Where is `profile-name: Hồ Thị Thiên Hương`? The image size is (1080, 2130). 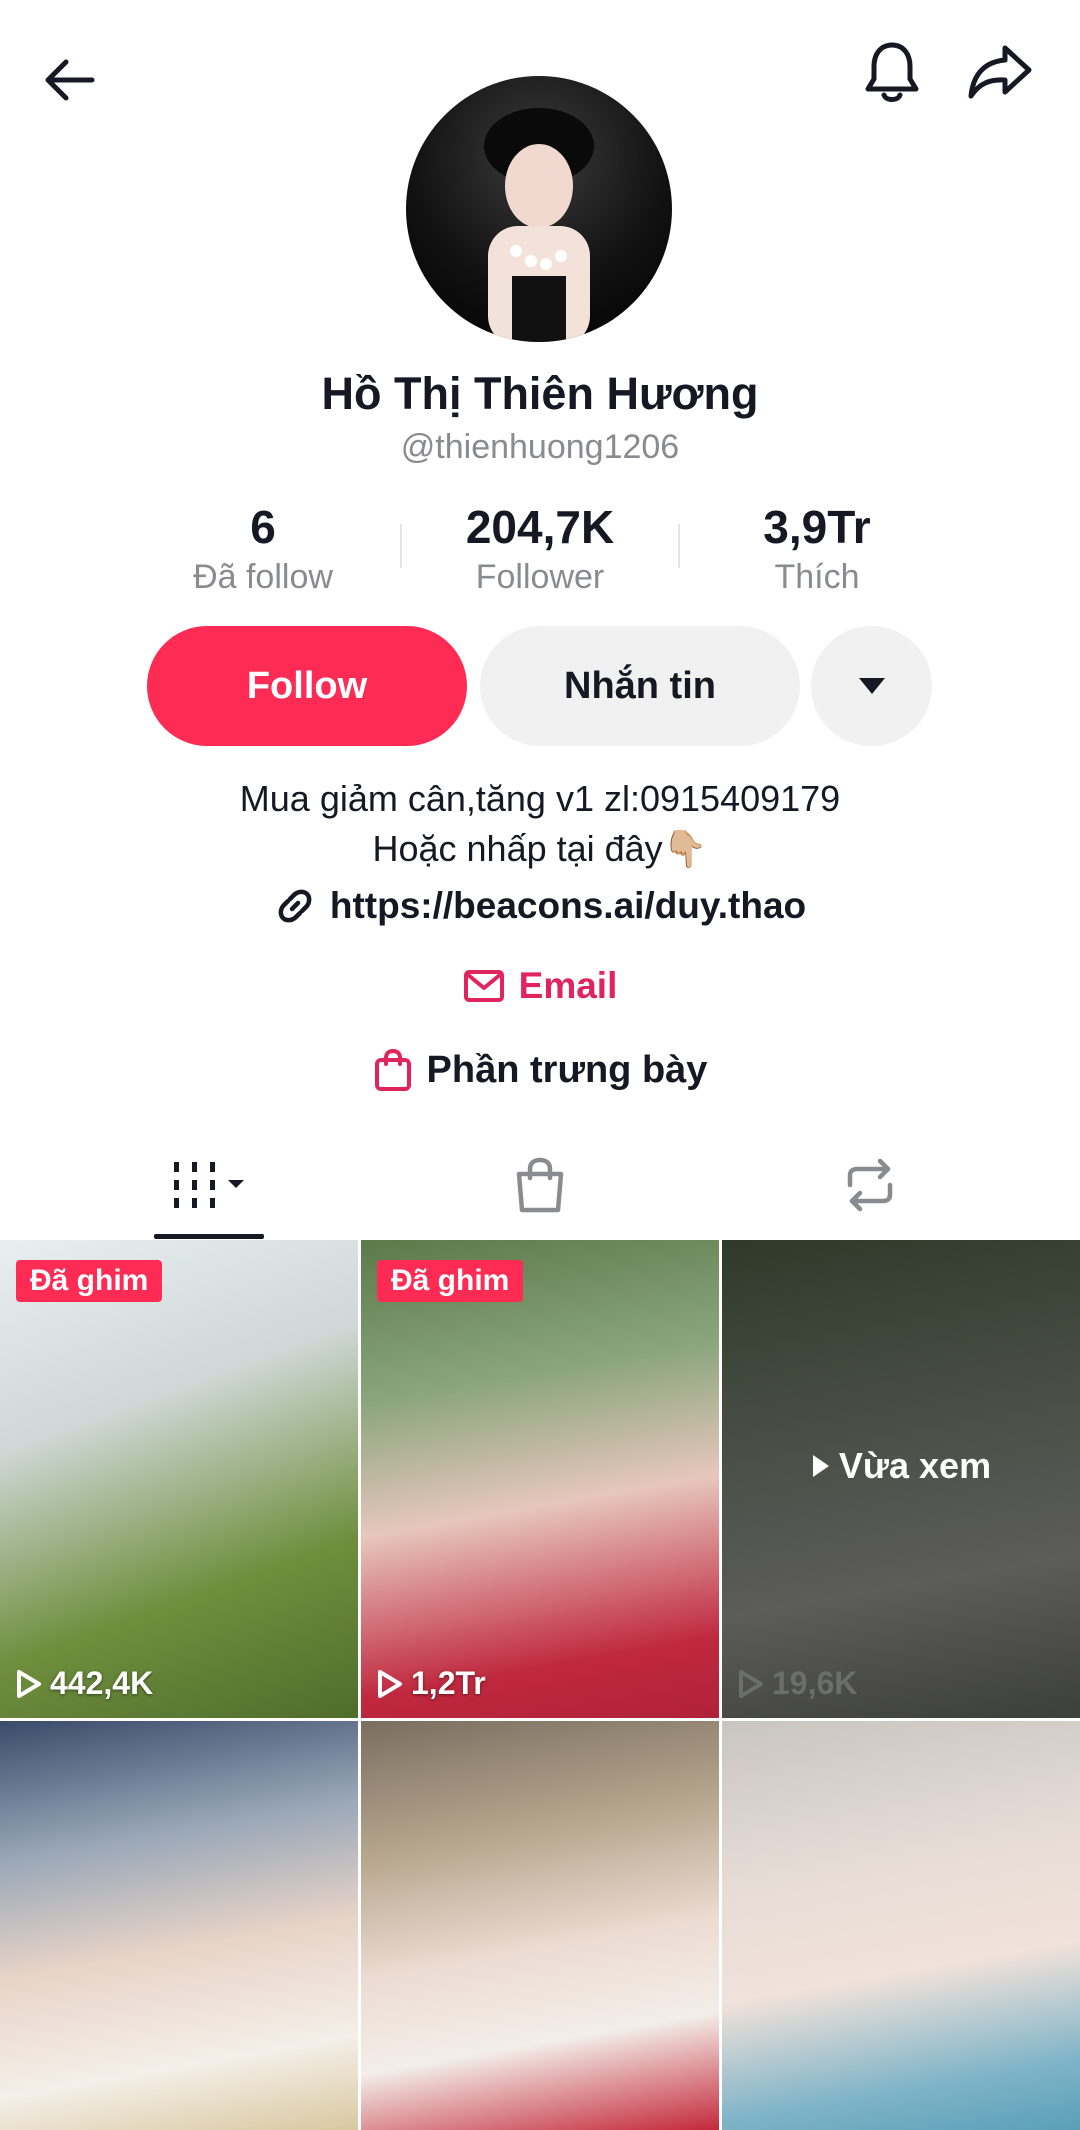 profile-name: Hồ Thị Thiên Hương is located at coordinates (540, 393).